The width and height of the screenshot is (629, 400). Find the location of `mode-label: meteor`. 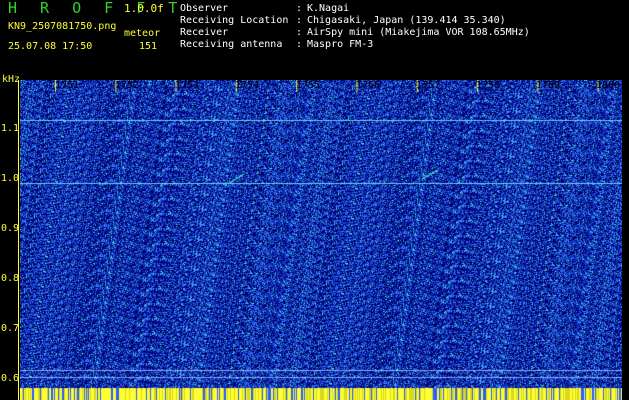

mode-label: meteor is located at coordinates (142, 33).